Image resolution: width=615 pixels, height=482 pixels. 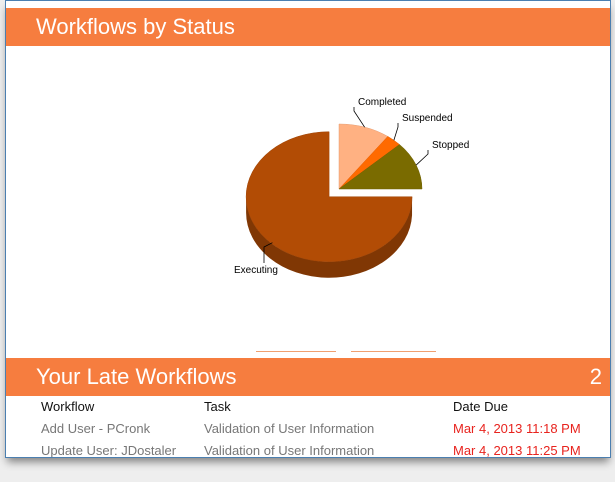 I want to click on pie-label-stopped: Stopped, so click(x=450, y=145).